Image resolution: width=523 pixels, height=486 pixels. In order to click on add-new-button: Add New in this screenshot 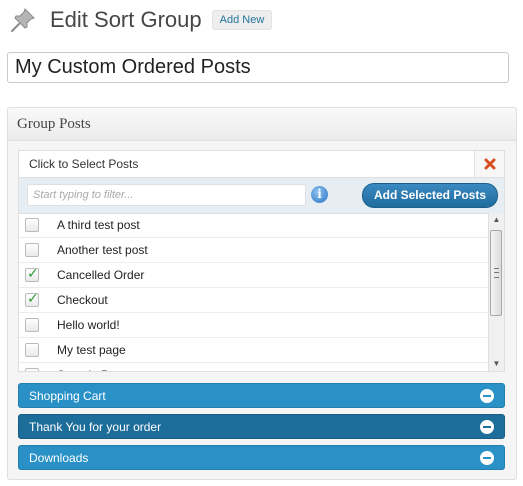, I will do `click(242, 20)`.